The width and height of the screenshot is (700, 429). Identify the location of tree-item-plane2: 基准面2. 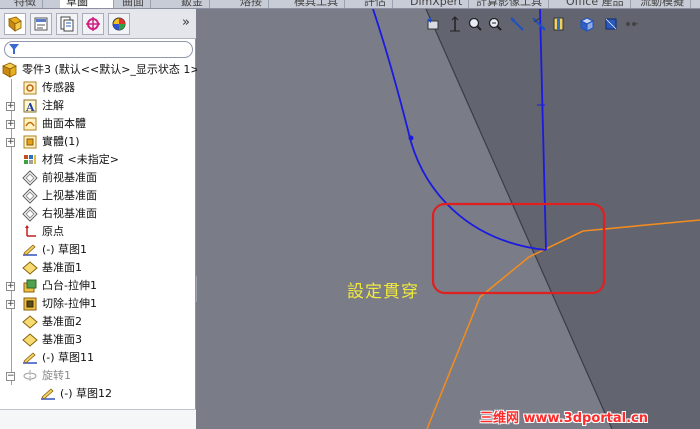
(98, 322).